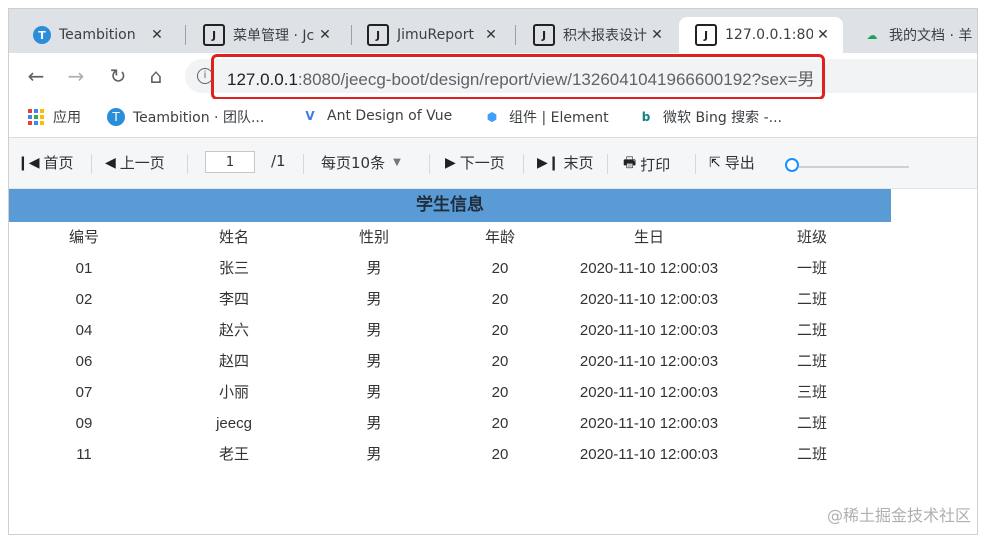 The image size is (988, 542). What do you see at coordinates (233, 299) in the screenshot?
I see `table-cell: 李四` at bounding box center [233, 299].